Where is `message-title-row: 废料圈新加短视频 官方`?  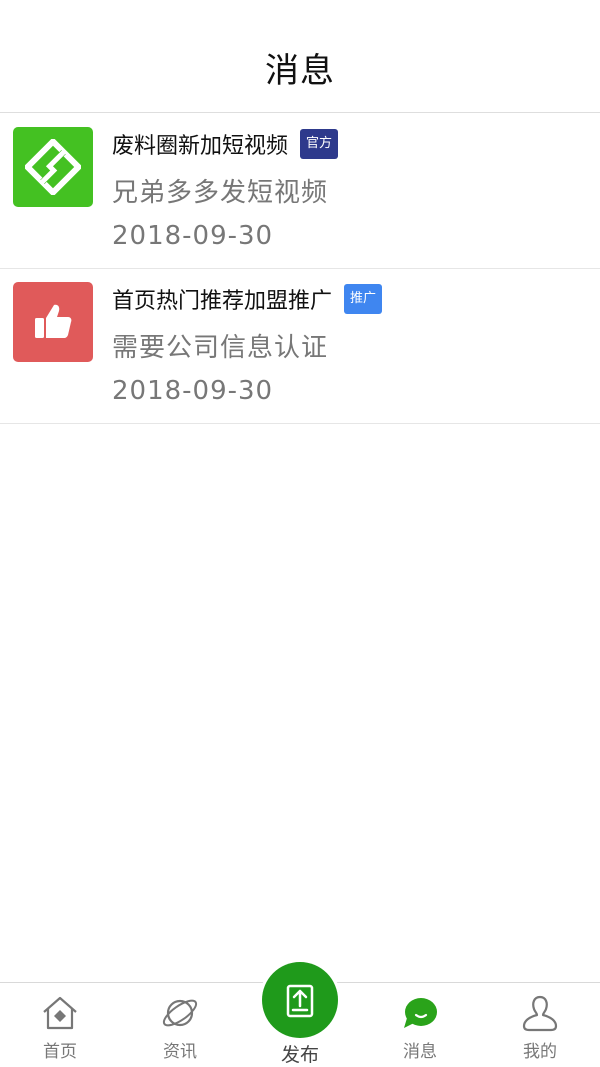
message-title-row: 废料圈新加短视频 官方 is located at coordinates (225, 144).